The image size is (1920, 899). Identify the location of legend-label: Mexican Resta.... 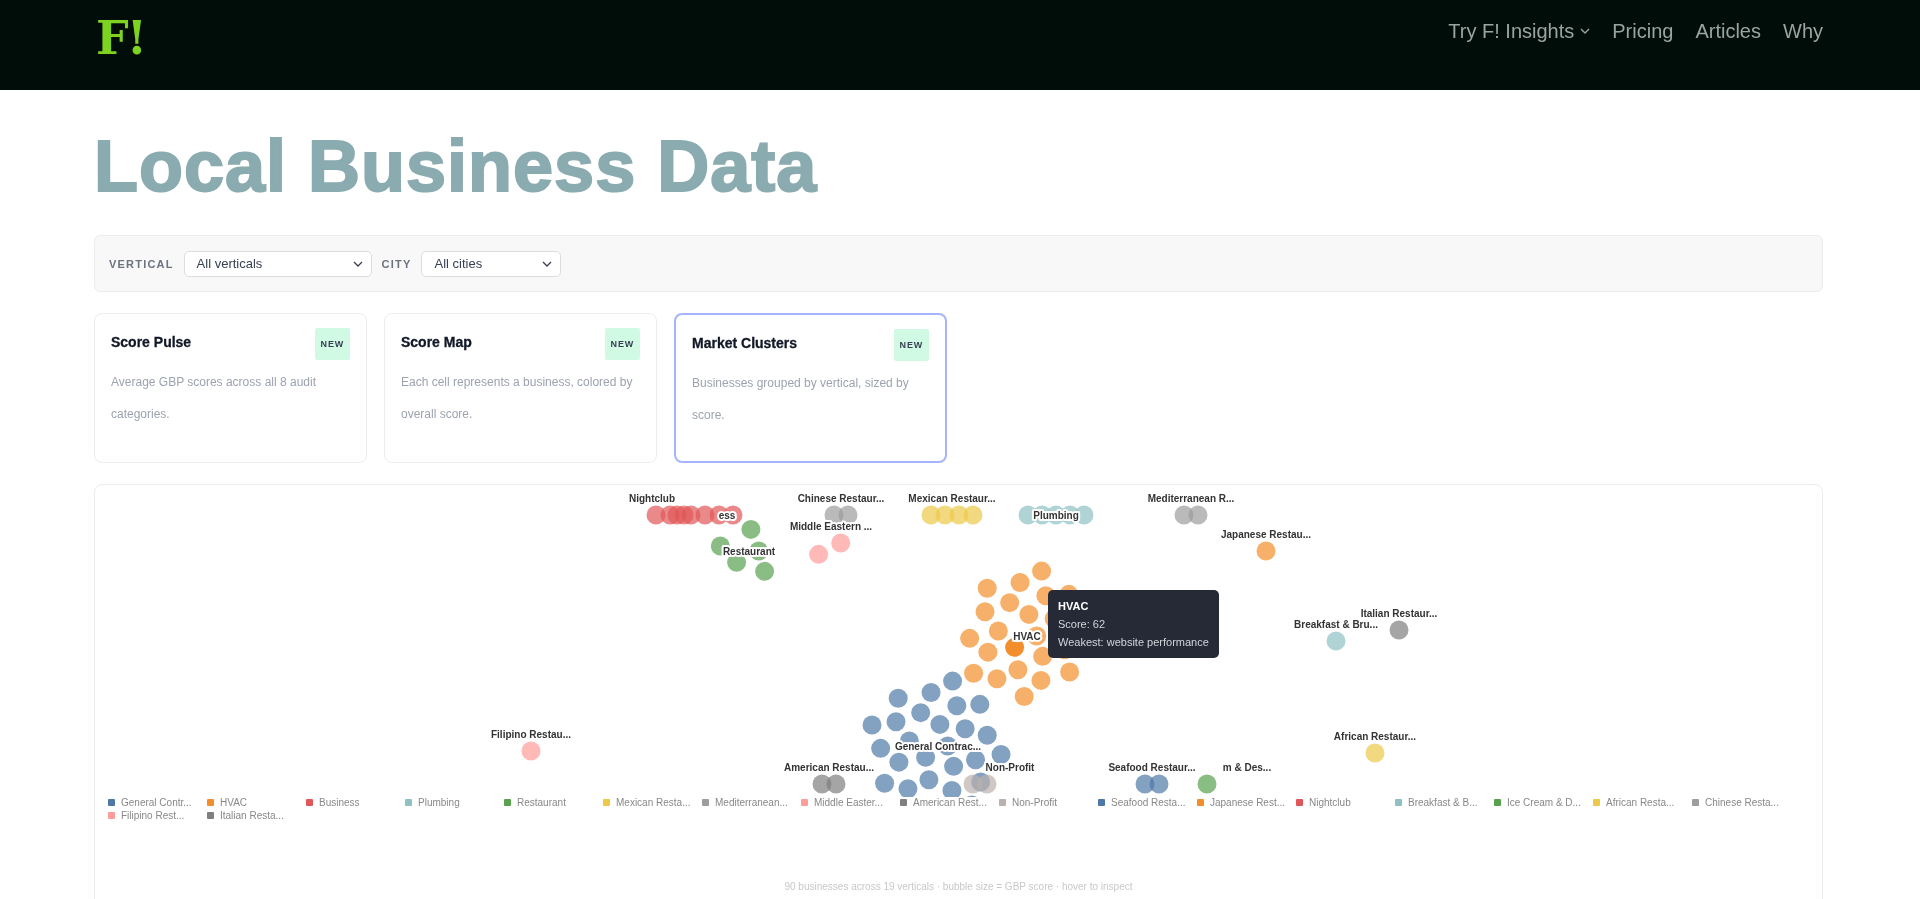
(653, 802).